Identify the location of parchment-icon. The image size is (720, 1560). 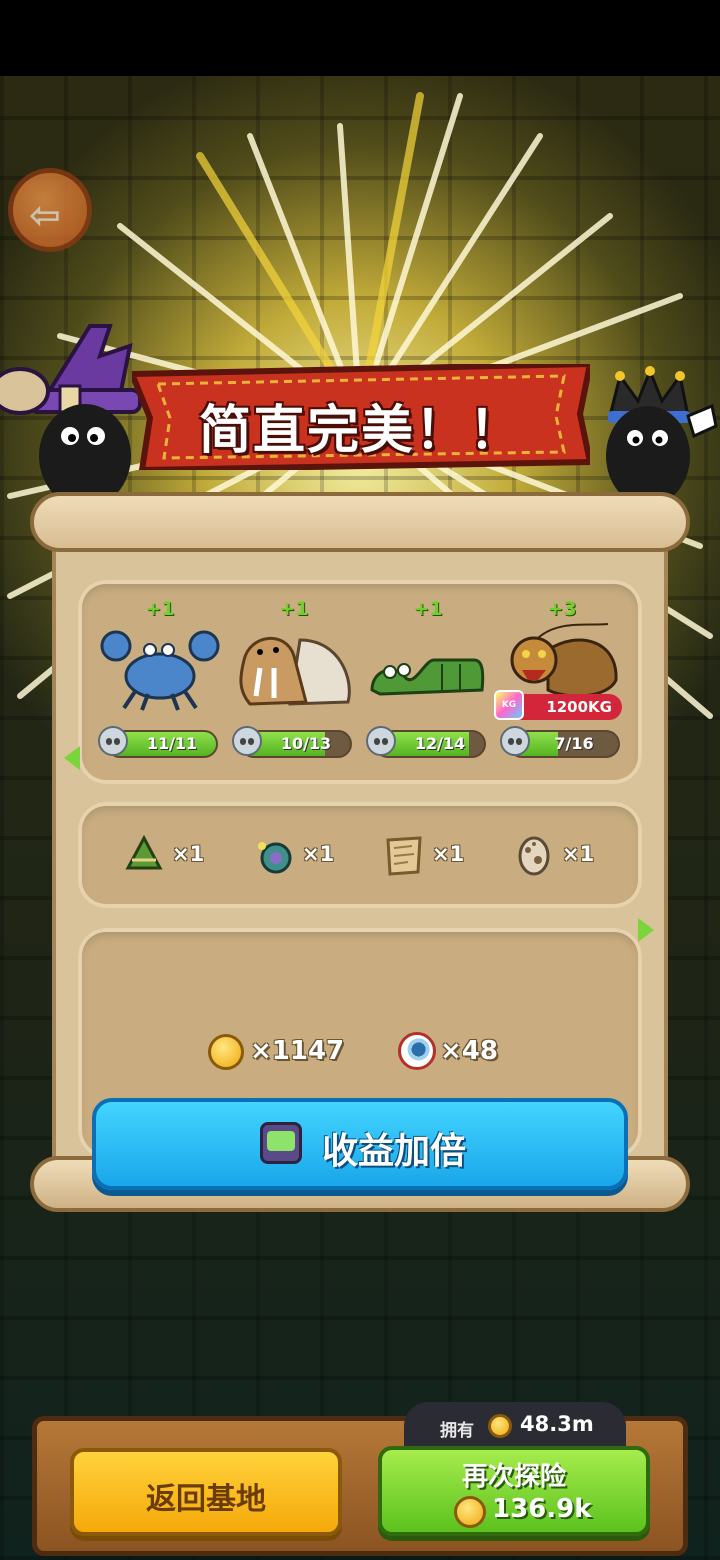
(404, 856).